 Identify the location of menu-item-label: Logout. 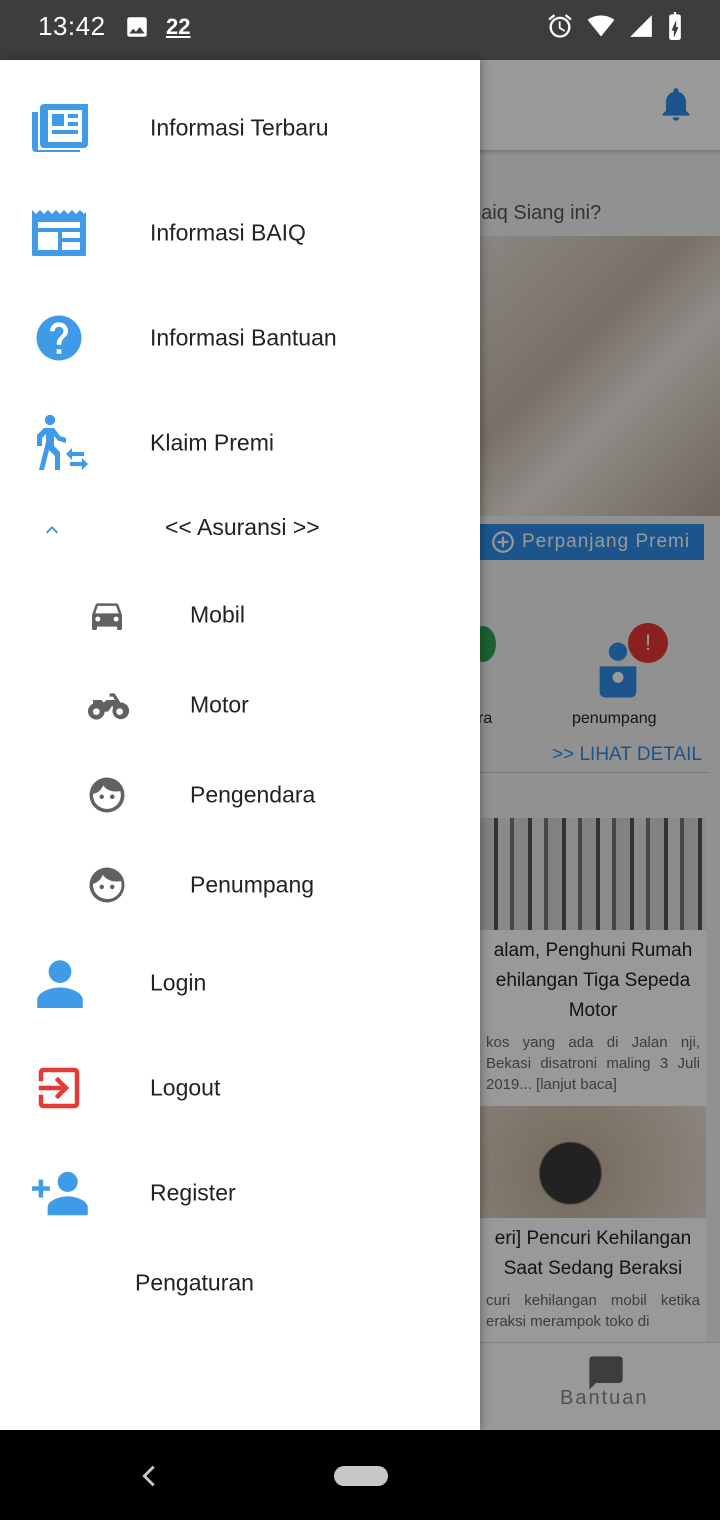
(185, 1087).